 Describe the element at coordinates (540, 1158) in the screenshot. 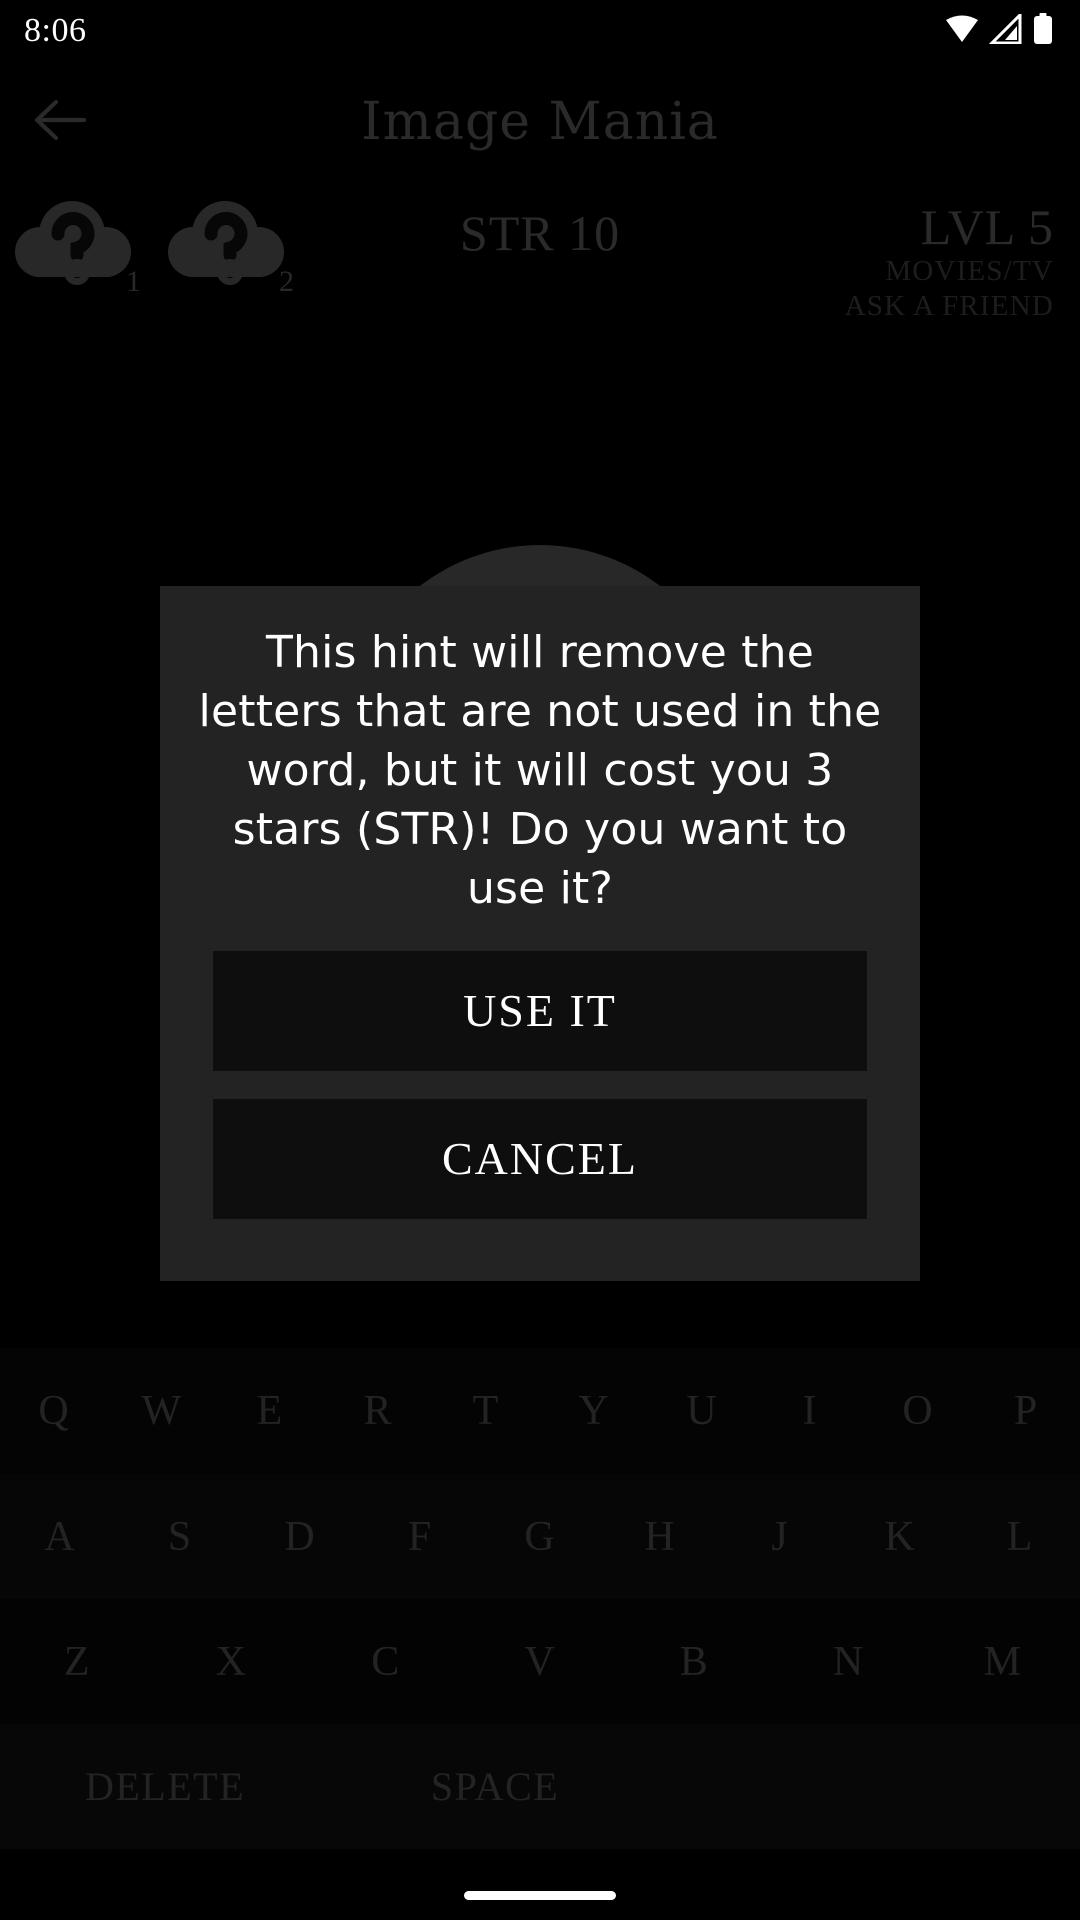

I see `cancel-button: CANCEL` at that location.